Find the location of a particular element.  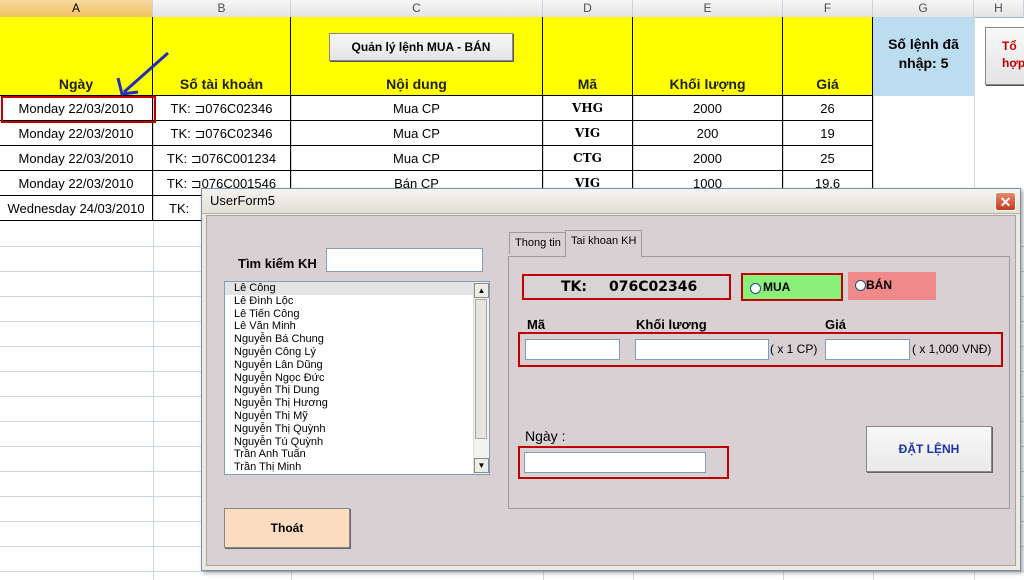

list-item: Lê Công is located at coordinates (357, 288).